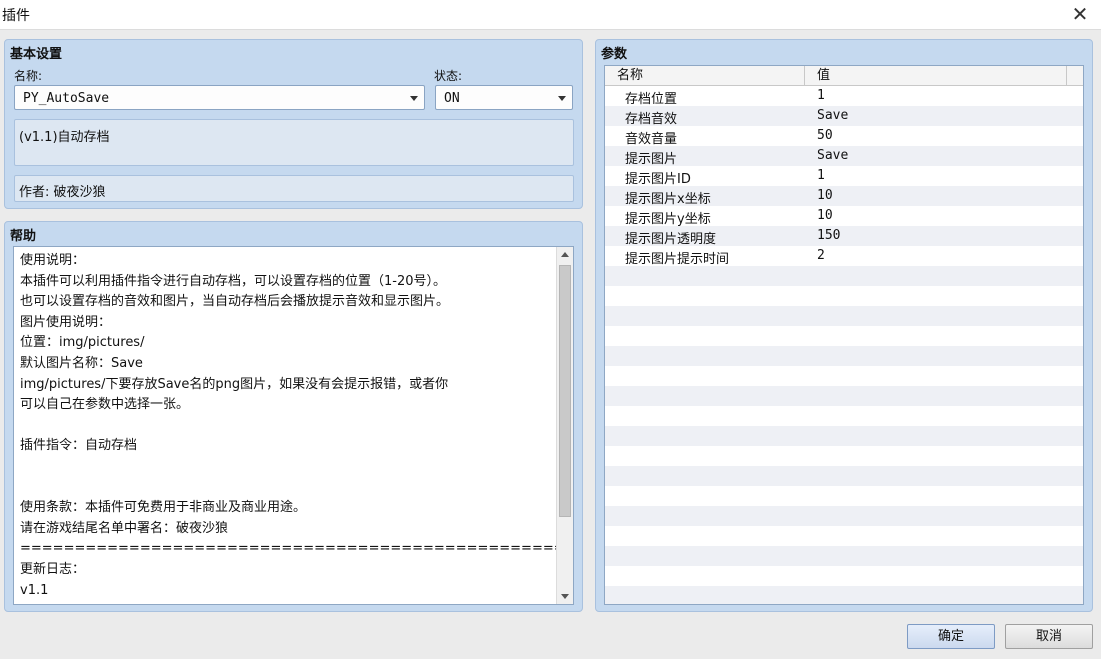  What do you see at coordinates (944, 76) in the screenshot?
I see `column-header-value: 值` at bounding box center [944, 76].